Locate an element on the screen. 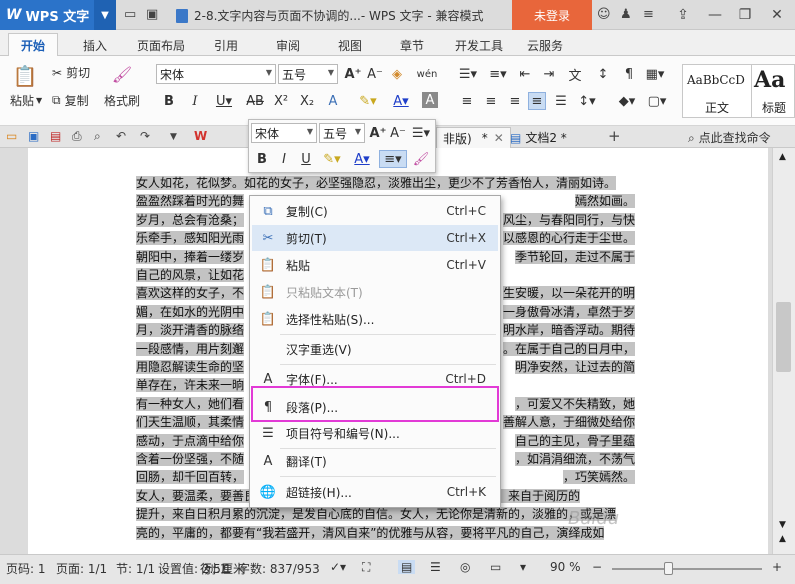 This screenshot has height=584, width=795. doc-tab-current: 非版) * ✕ is located at coordinates (473, 137).